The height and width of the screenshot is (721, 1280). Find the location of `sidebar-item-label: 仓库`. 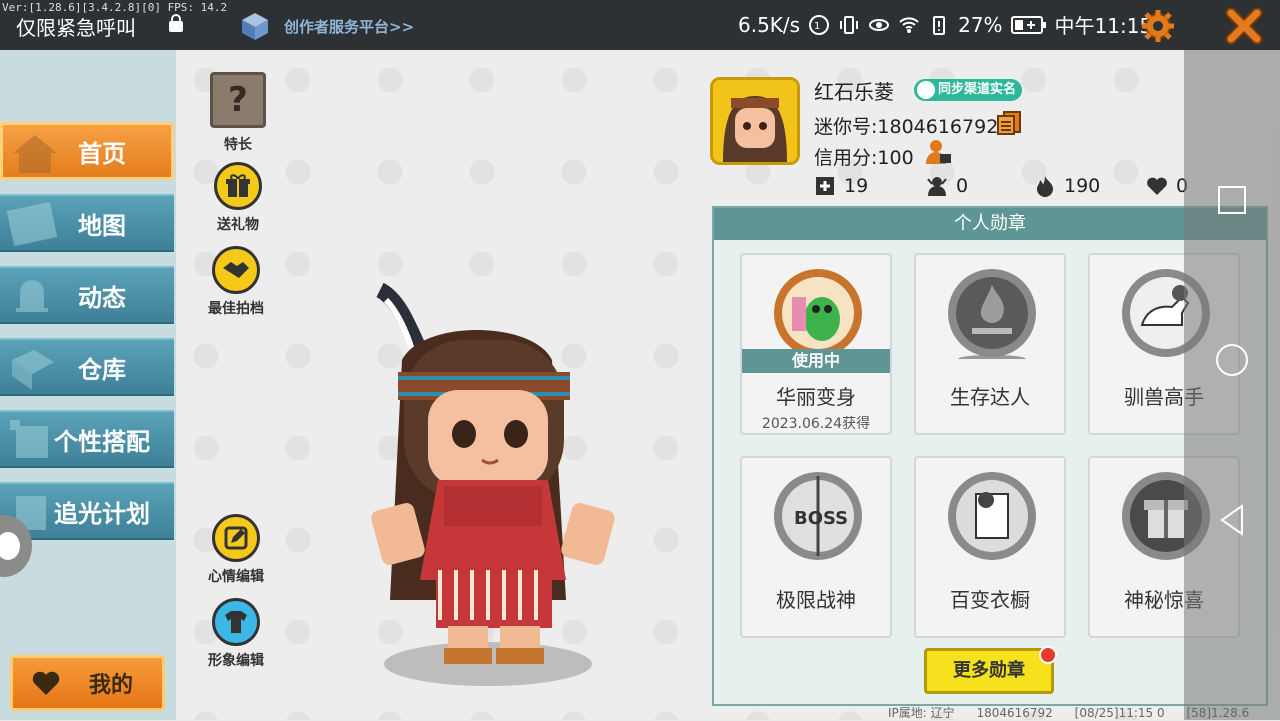

sidebar-item-label: 仓库 is located at coordinates (102, 369).